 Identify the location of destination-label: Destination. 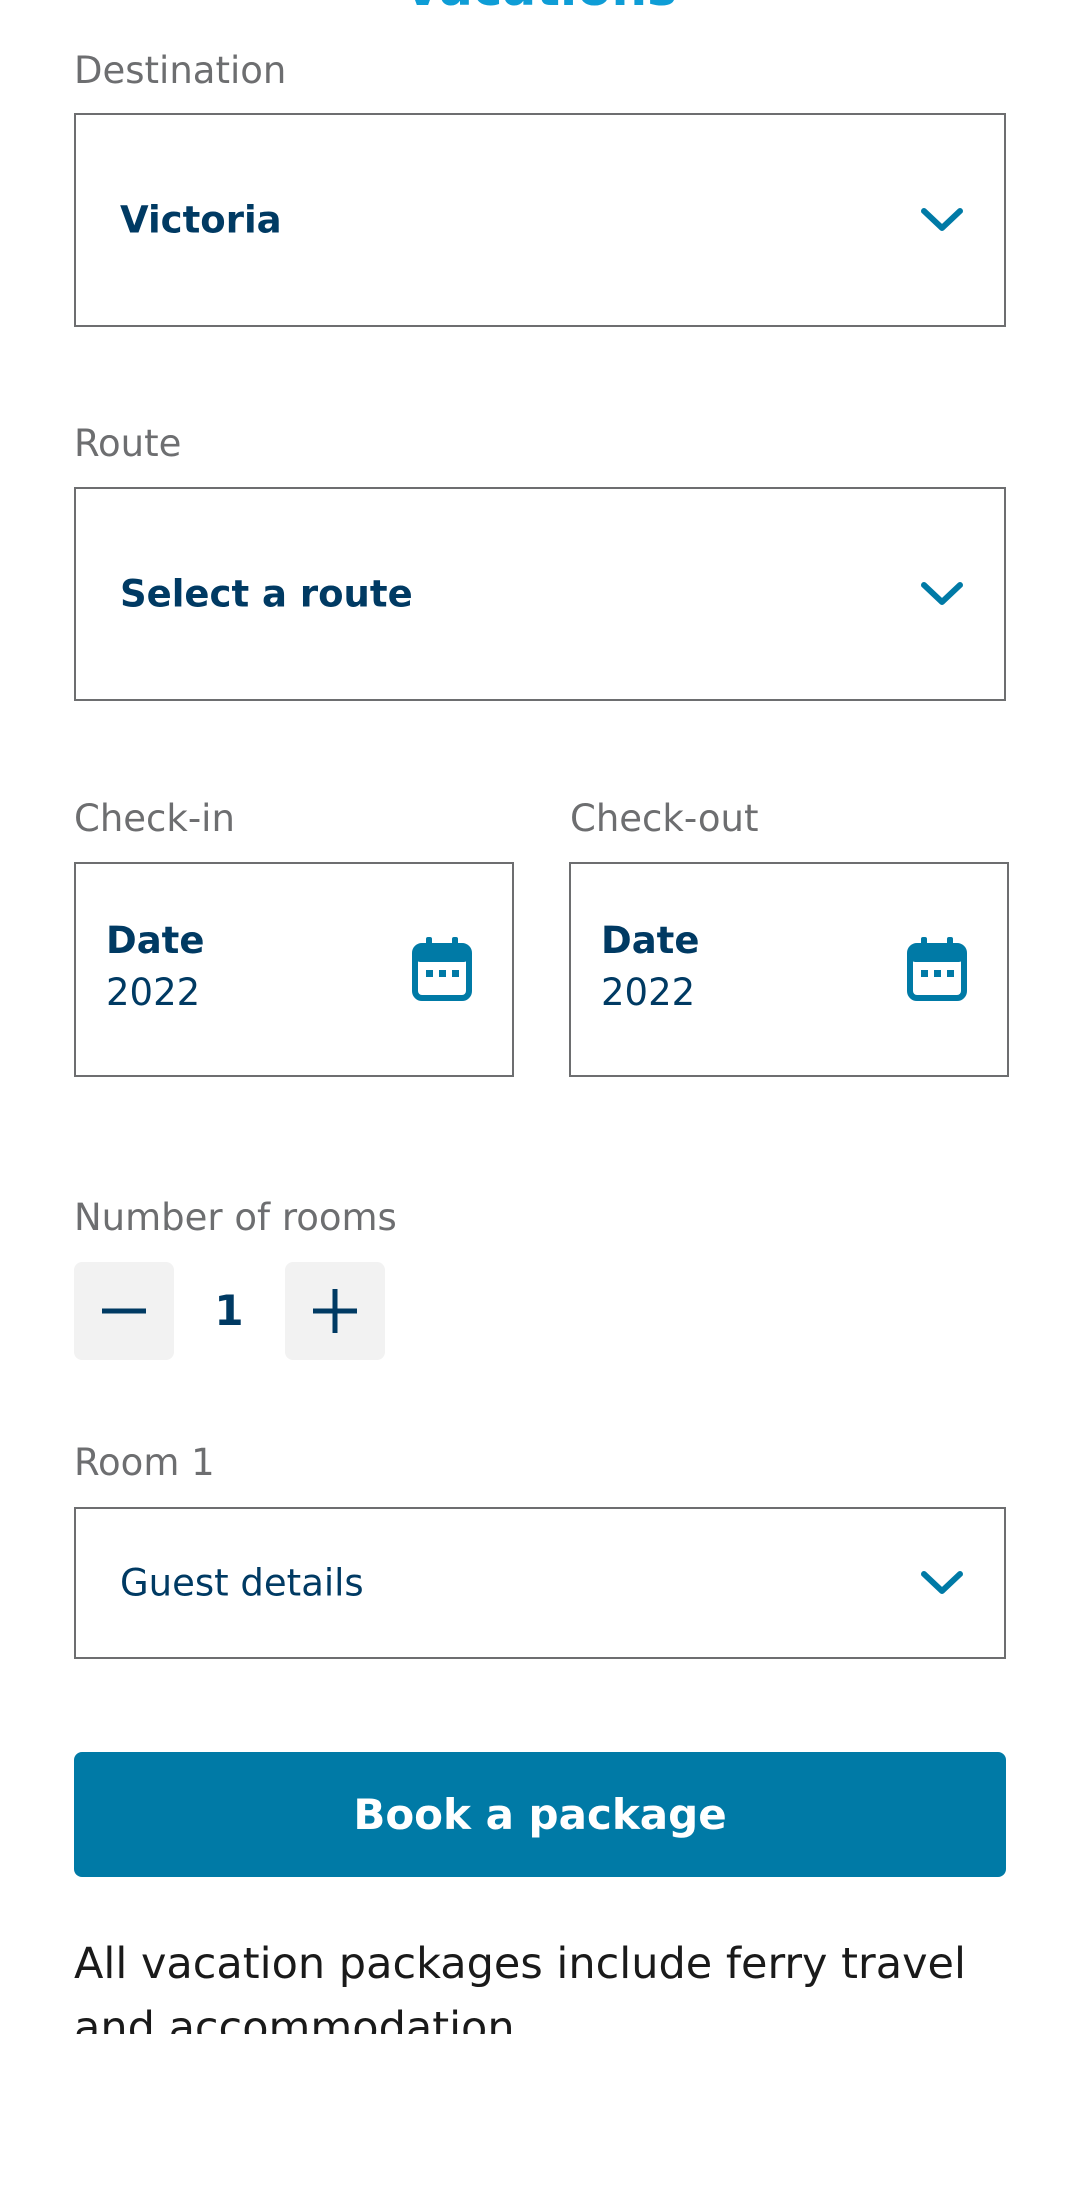
(180, 70).